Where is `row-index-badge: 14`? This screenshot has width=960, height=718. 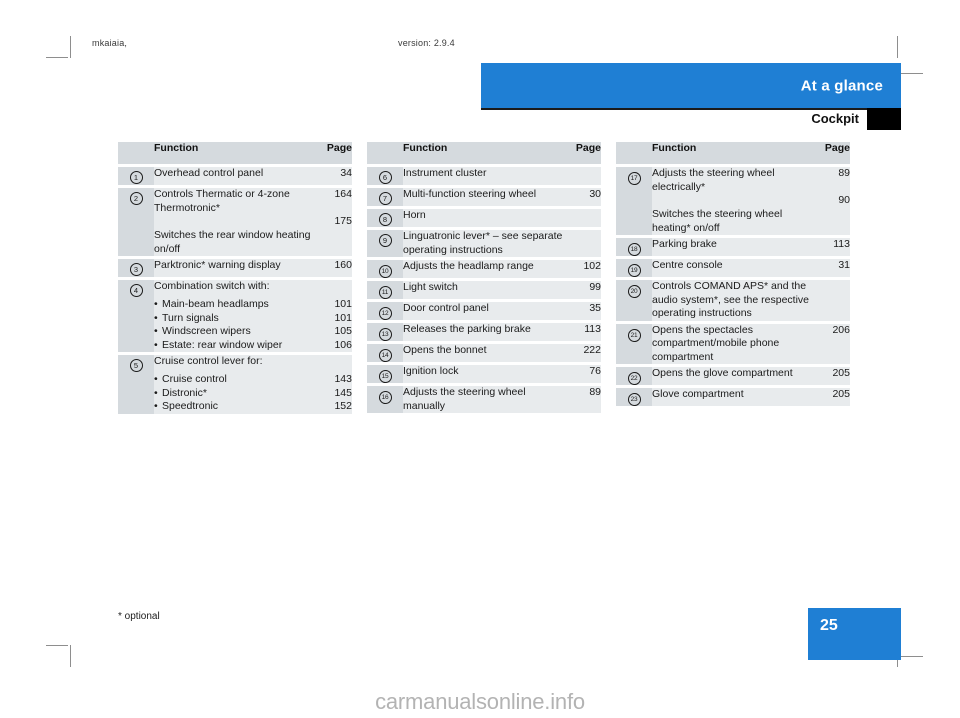
row-index-badge: 14 is located at coordinates (385, 353).